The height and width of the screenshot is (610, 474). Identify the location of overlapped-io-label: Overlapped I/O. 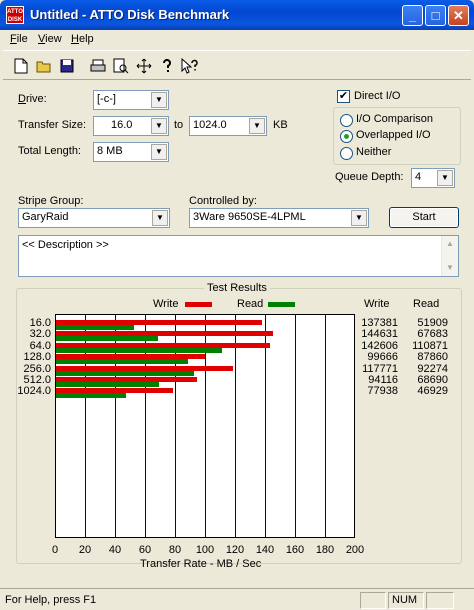
(393, 135).